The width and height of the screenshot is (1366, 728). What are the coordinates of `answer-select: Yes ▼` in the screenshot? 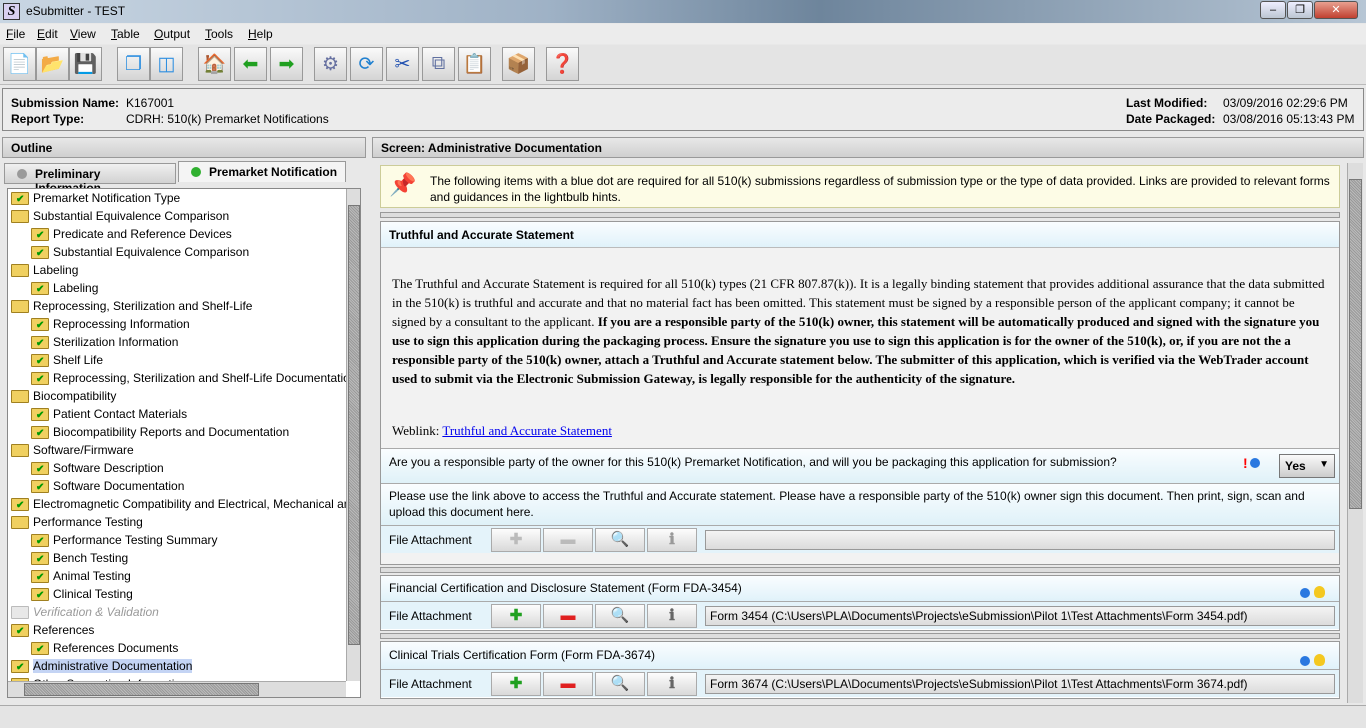 It's located at (1307, 466).